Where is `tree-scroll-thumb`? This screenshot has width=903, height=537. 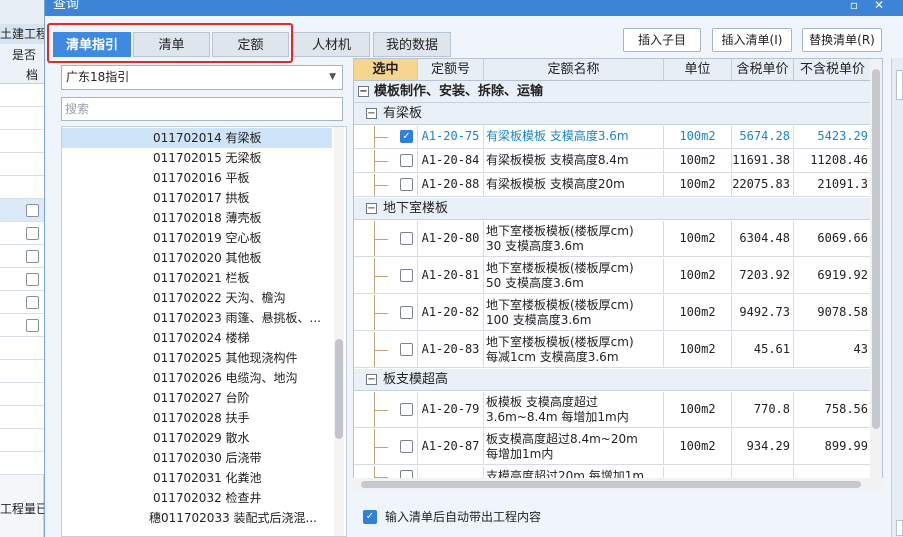 tree-scroll-thumb is located at coordinates (339, 389).